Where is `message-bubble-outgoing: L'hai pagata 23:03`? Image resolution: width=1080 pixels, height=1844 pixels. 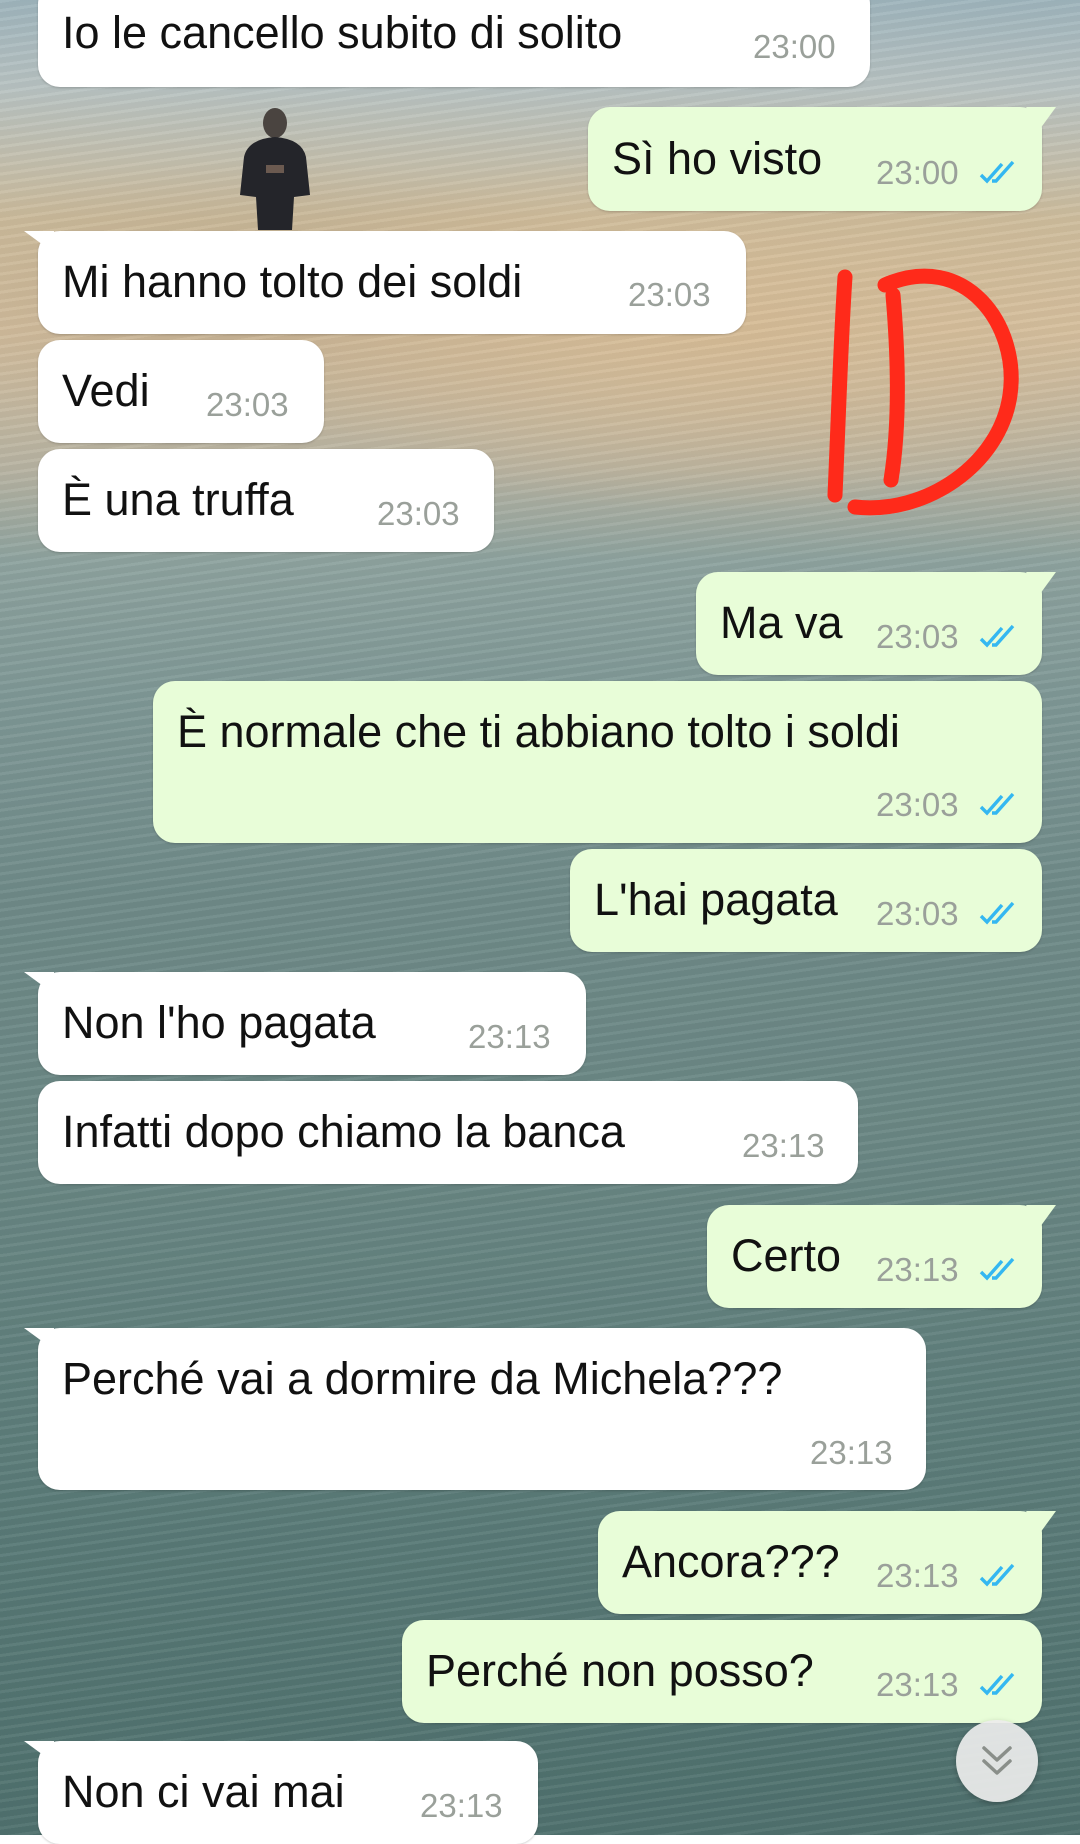
message-bubble-outgoing: L'hai pagata 23:03 is located at coordinates (806, 900).